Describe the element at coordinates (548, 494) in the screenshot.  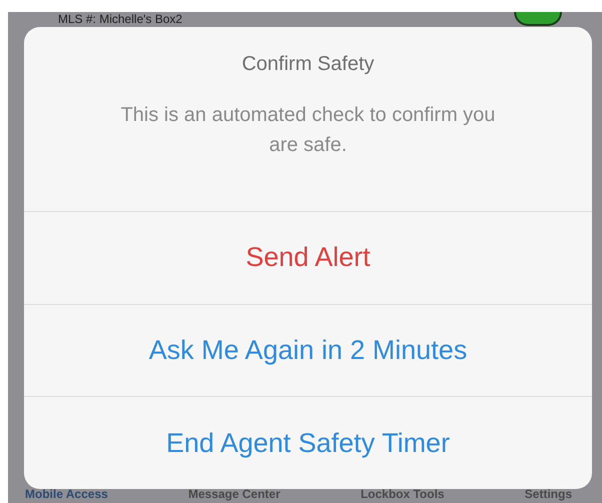
I see `tab-item: Settings` at that location.